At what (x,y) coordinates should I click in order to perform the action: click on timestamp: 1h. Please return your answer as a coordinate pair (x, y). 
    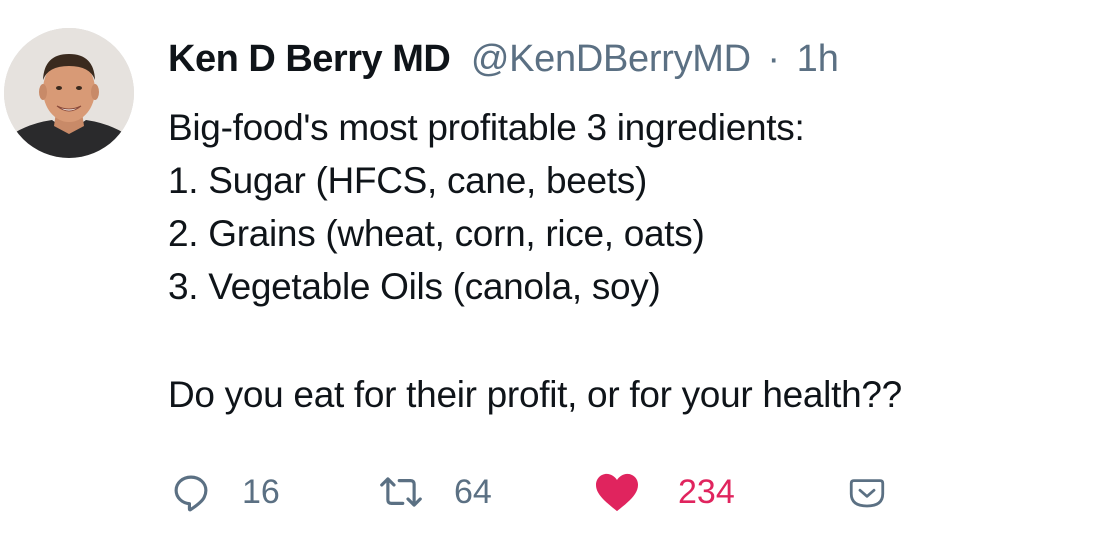
    Looking at the image, I should click on (818, 59).